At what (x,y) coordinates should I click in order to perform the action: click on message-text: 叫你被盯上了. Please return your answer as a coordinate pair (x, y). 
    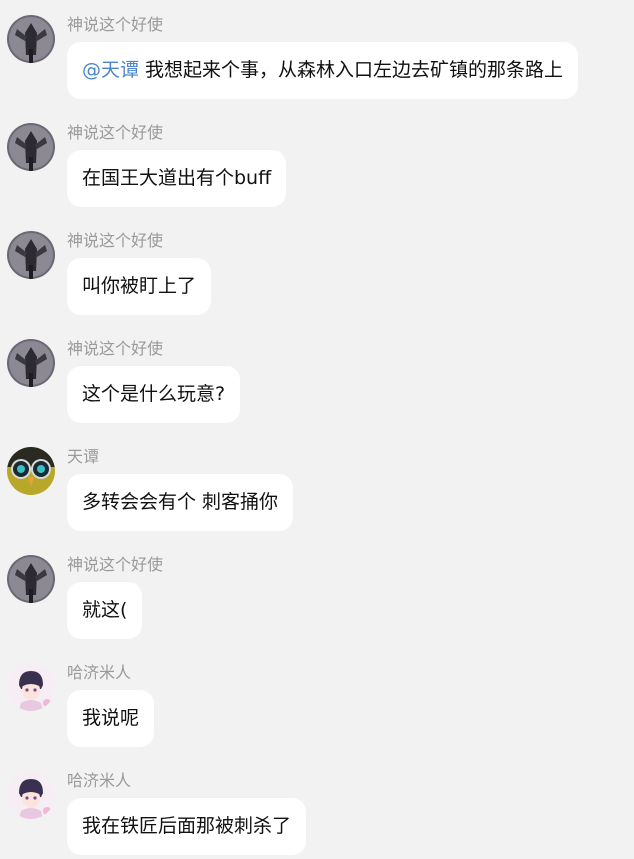
    Looking at the image, I should click on (139, 286).